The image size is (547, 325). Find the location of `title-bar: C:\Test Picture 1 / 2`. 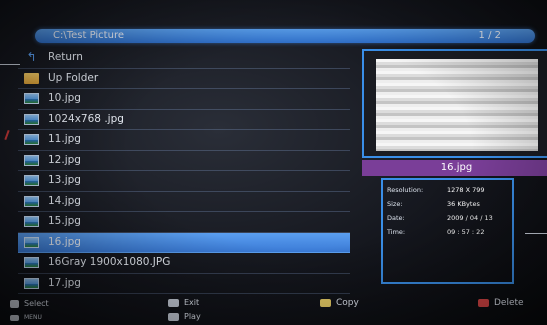

title-bar: C:\Test Picture 1 / 2 is located at coordinates (285, 36).